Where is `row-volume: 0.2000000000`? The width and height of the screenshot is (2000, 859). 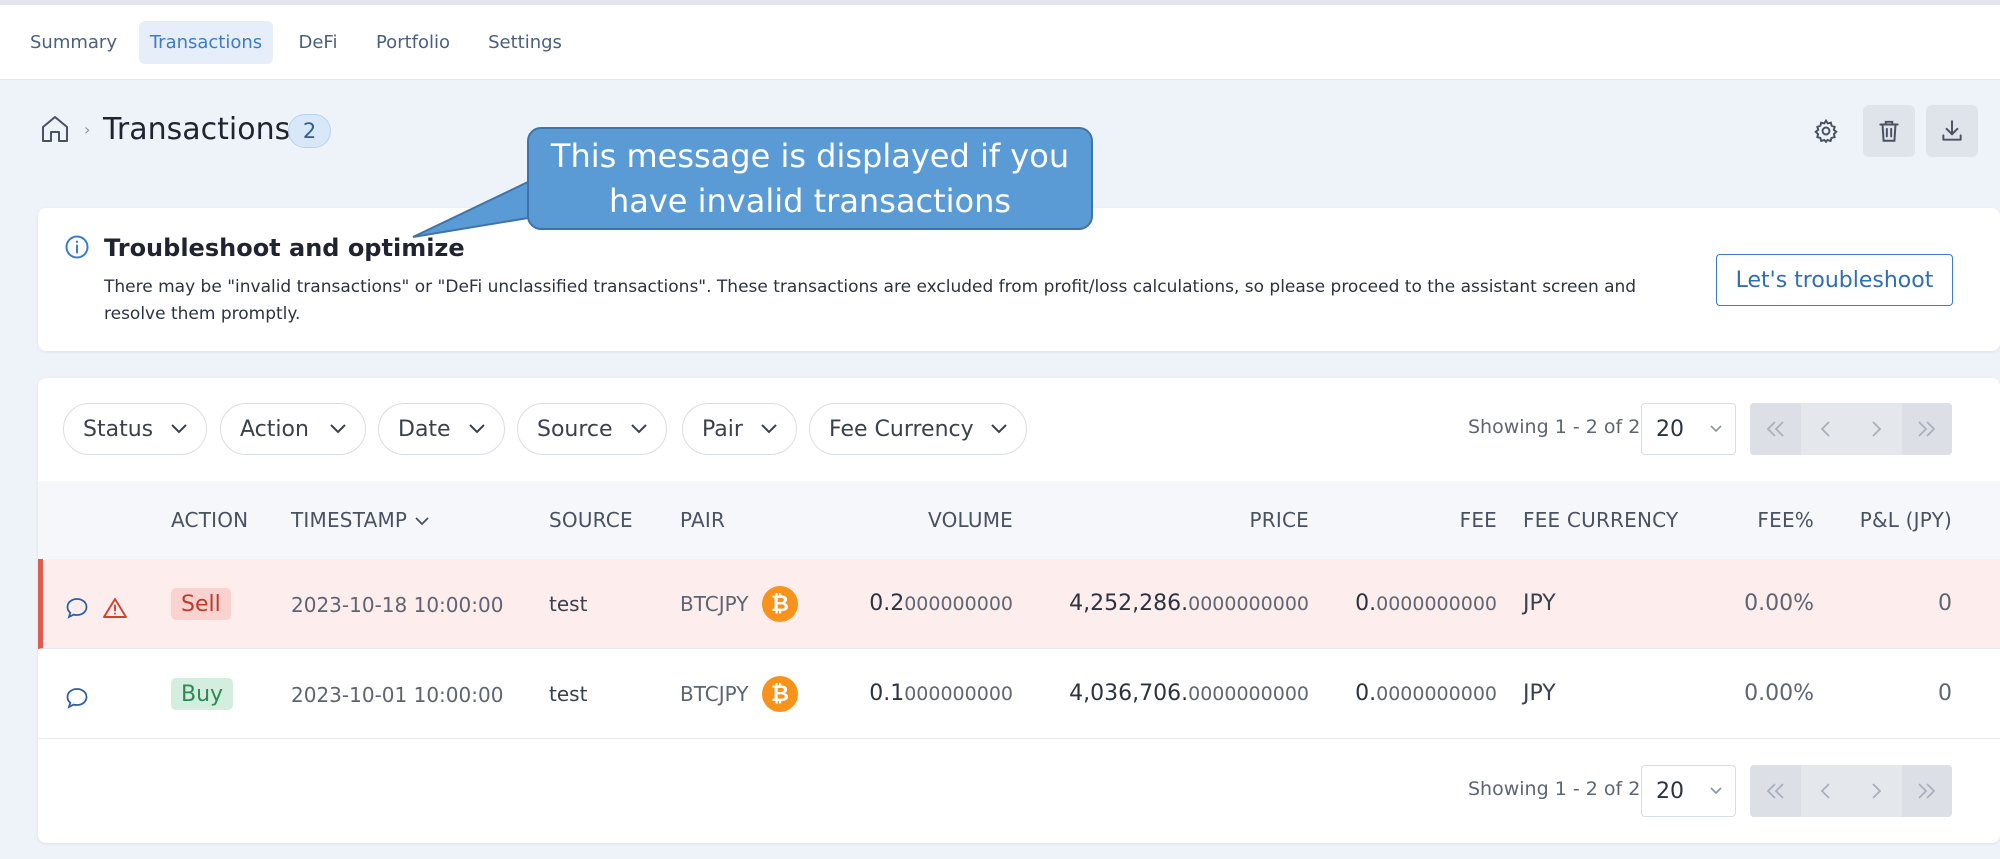
row-volume: 0.2000000000 is located at coordinates (941, 603).